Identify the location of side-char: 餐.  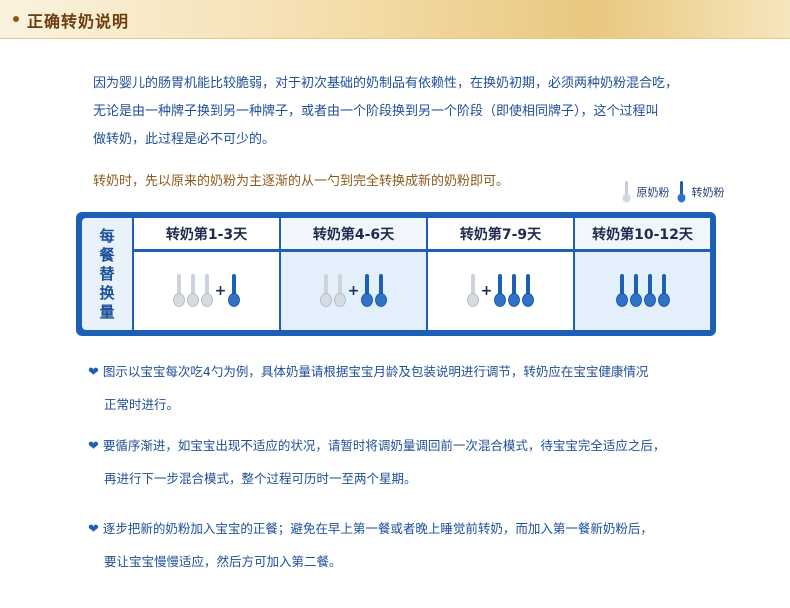
(107, 254).